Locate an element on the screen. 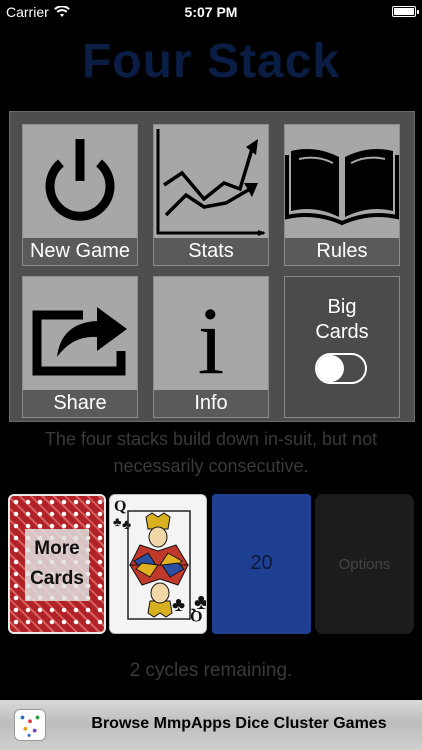 This screenshot has height=750, width=422. queen-of-clubs-card: Q ♣ Q ♣ ♣ ♣ is located at coordinates (158, 564).